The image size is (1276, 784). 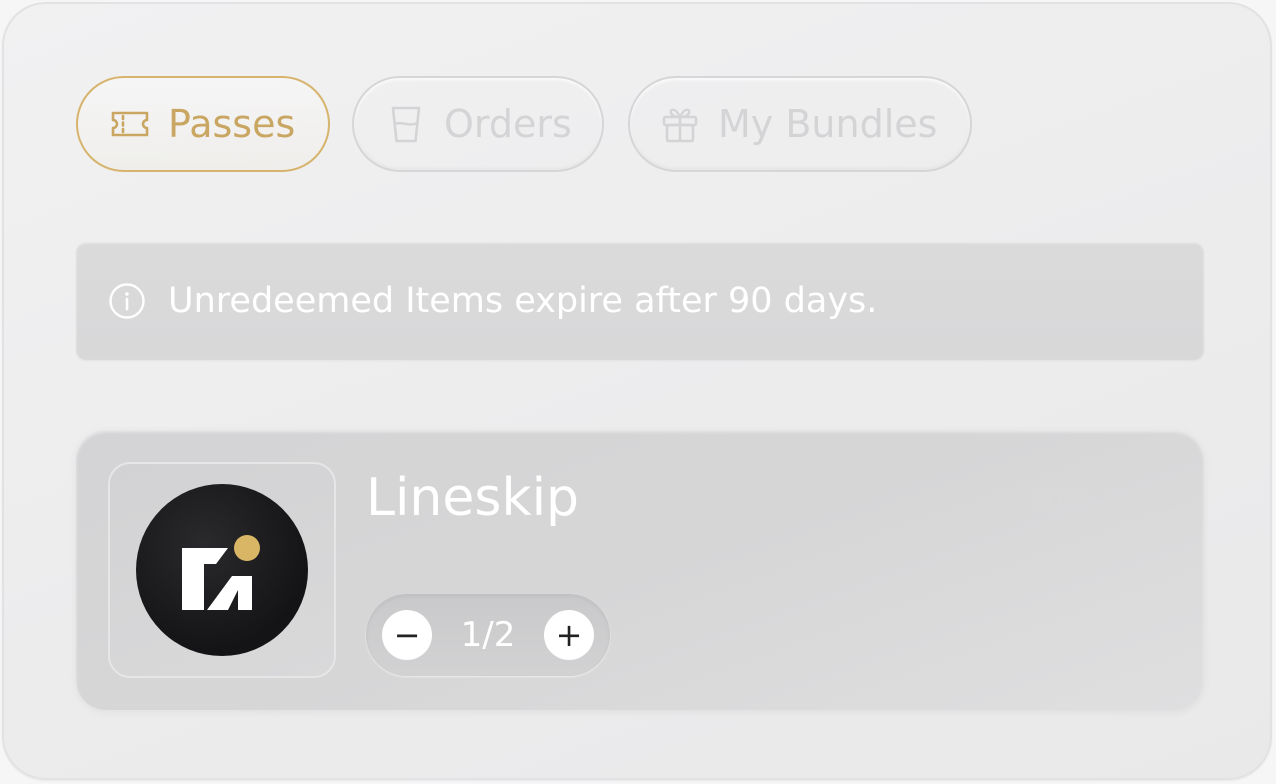 What do you see at coordinates (508, 124) in the screenshot?
I see `tab-orders-label: Orders` at bounding box center [508, 124].